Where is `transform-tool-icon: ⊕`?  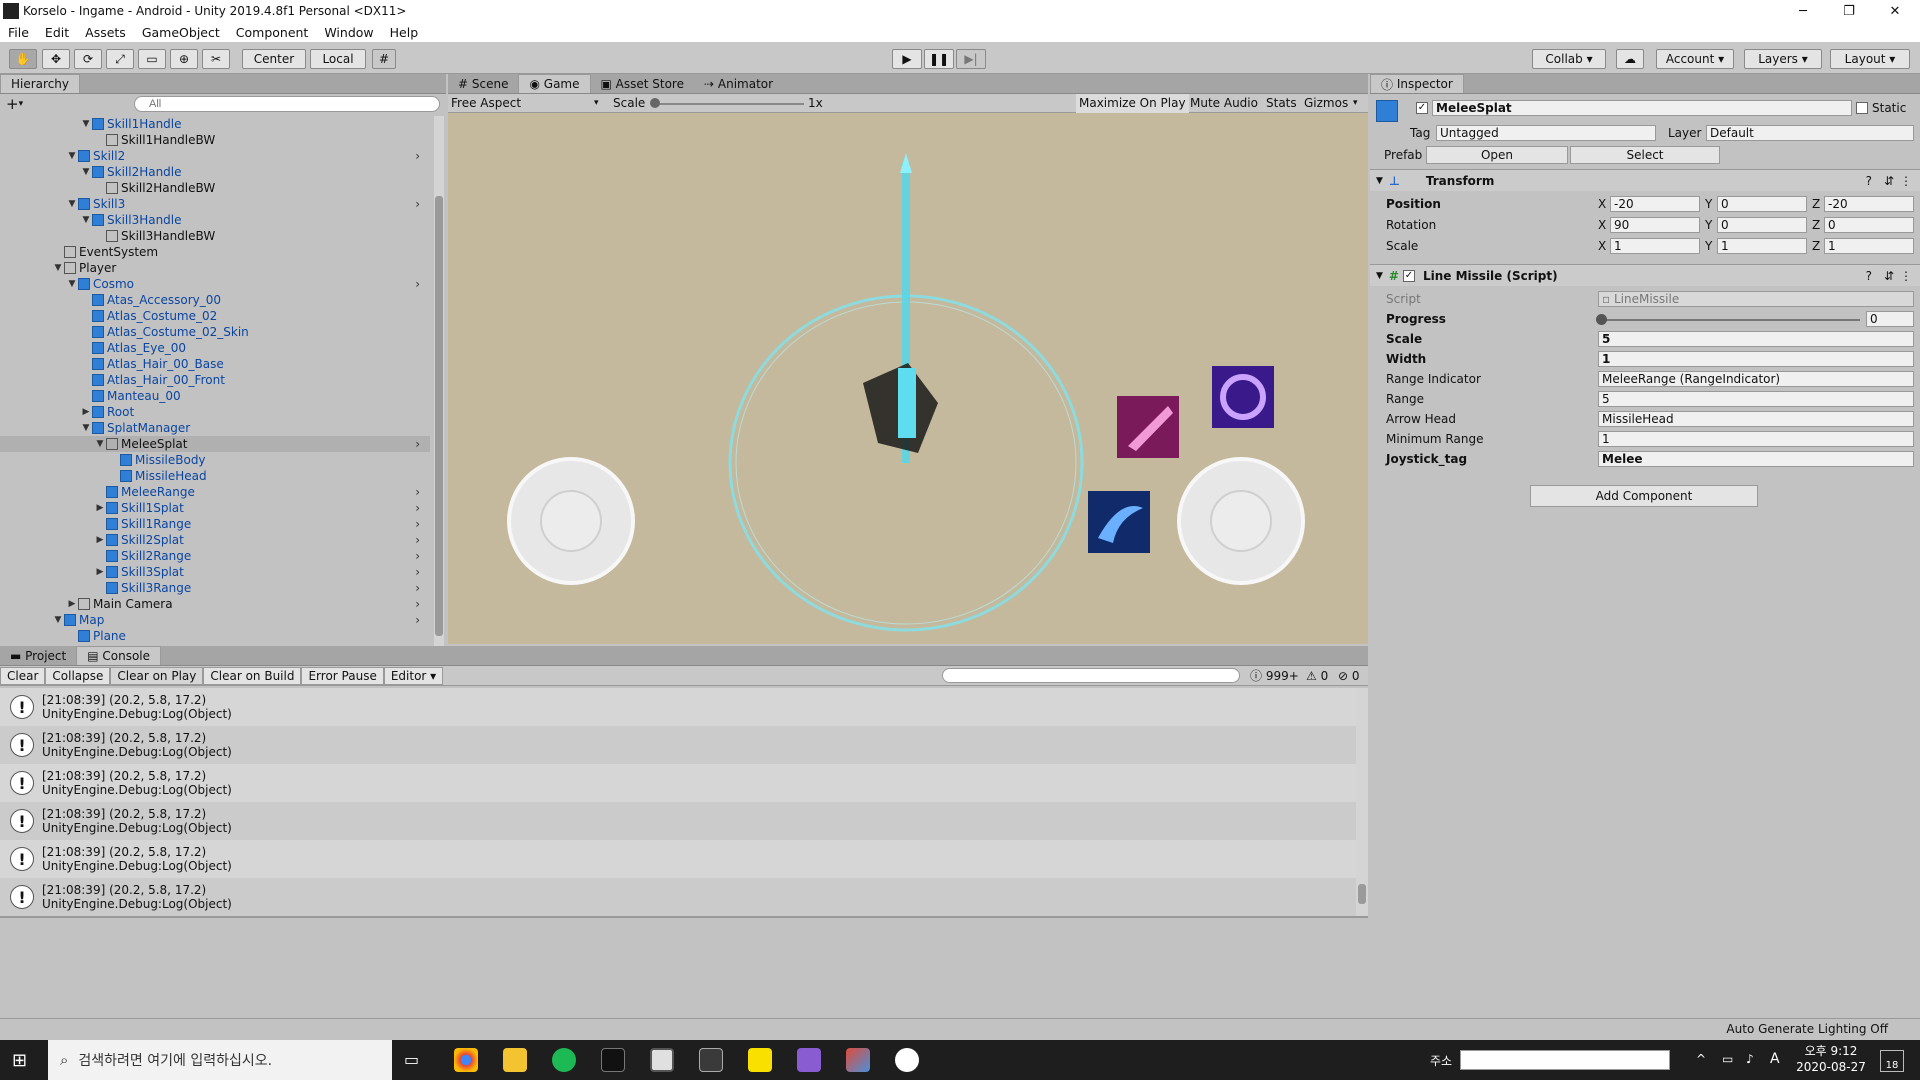
transform-tool-icon: ⊕ is located at coordinates (184, 59).